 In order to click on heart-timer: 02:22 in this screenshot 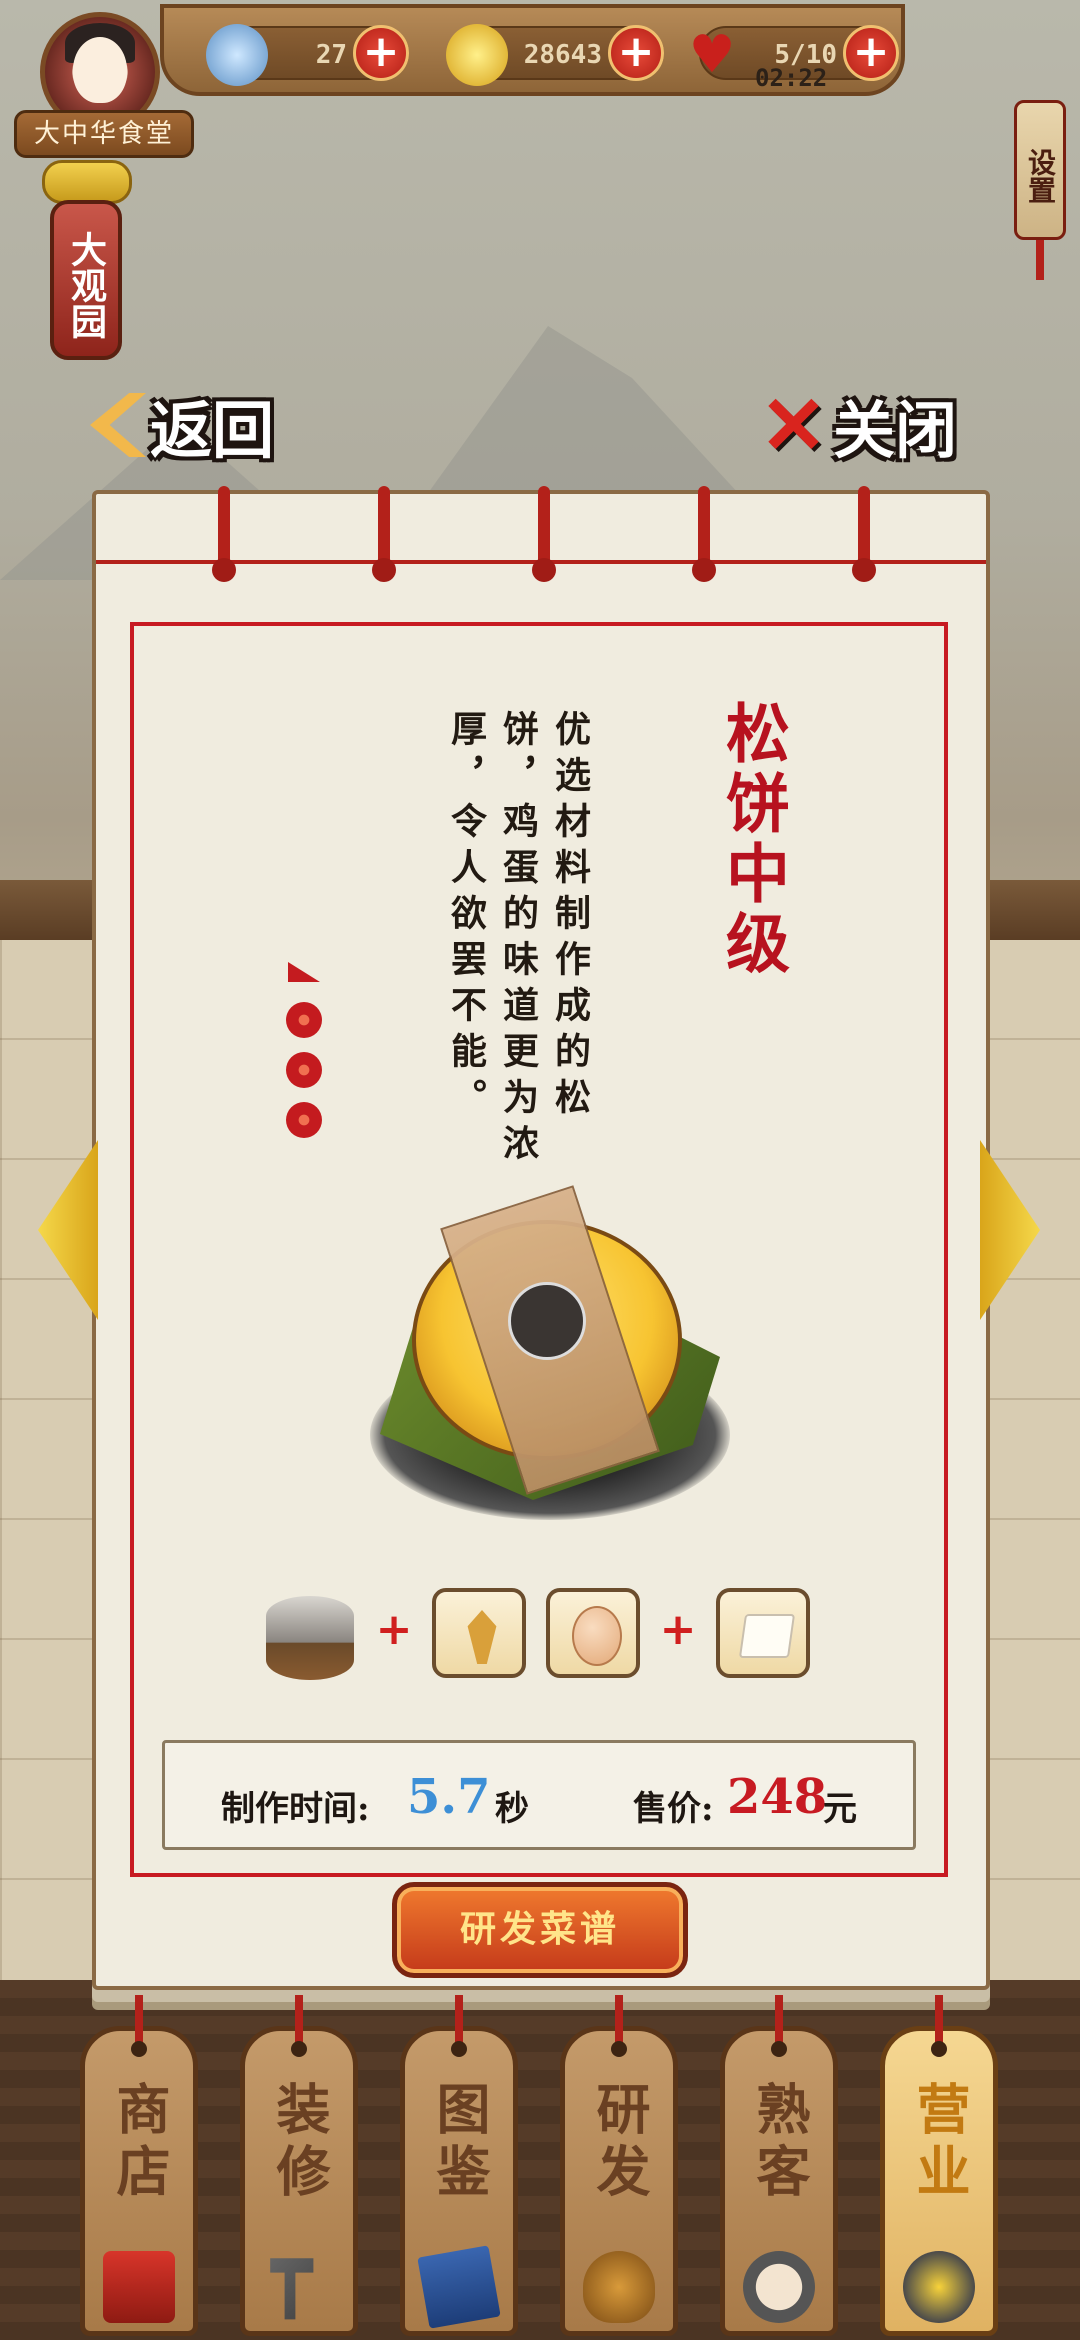, I will do `click(791, 78)`.